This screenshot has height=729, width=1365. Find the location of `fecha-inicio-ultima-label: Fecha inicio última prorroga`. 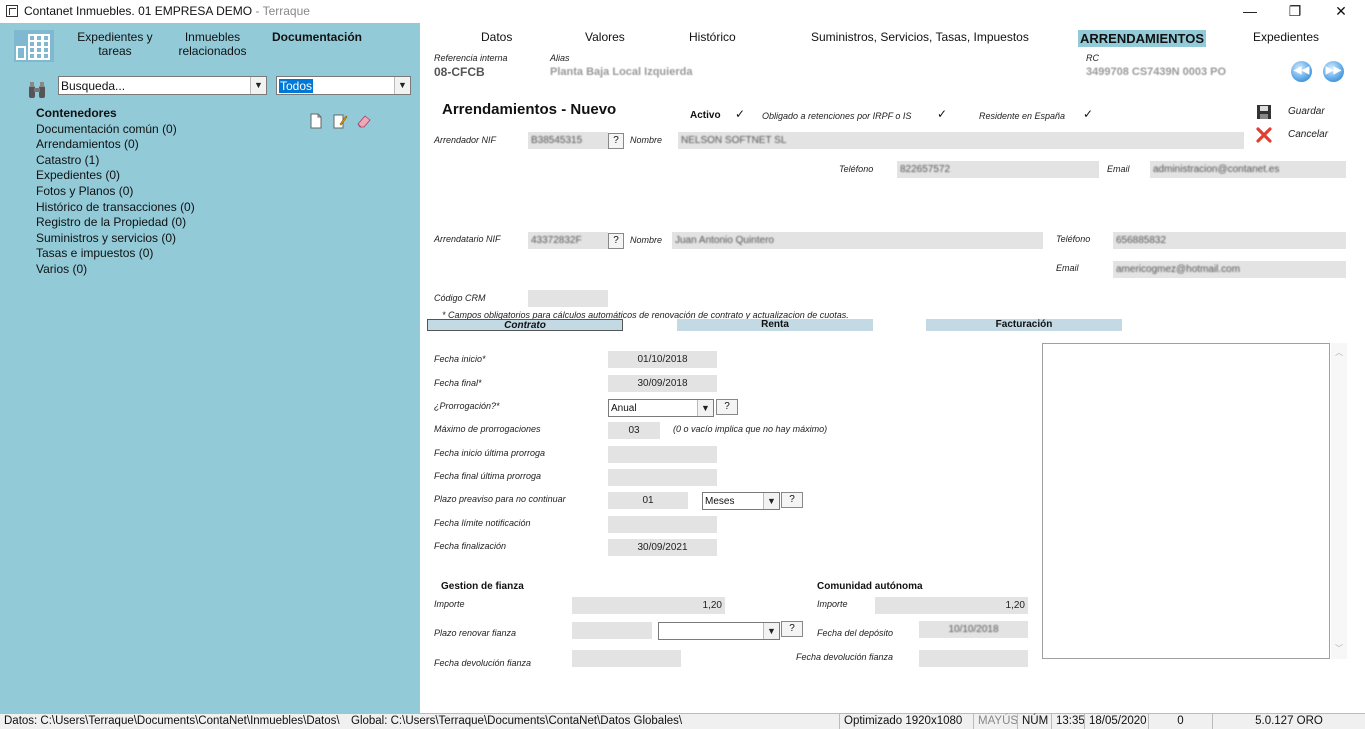

fecha-inicio-ultima-label: Fecha inicio última prorroga is located at coordinates (490, 453).